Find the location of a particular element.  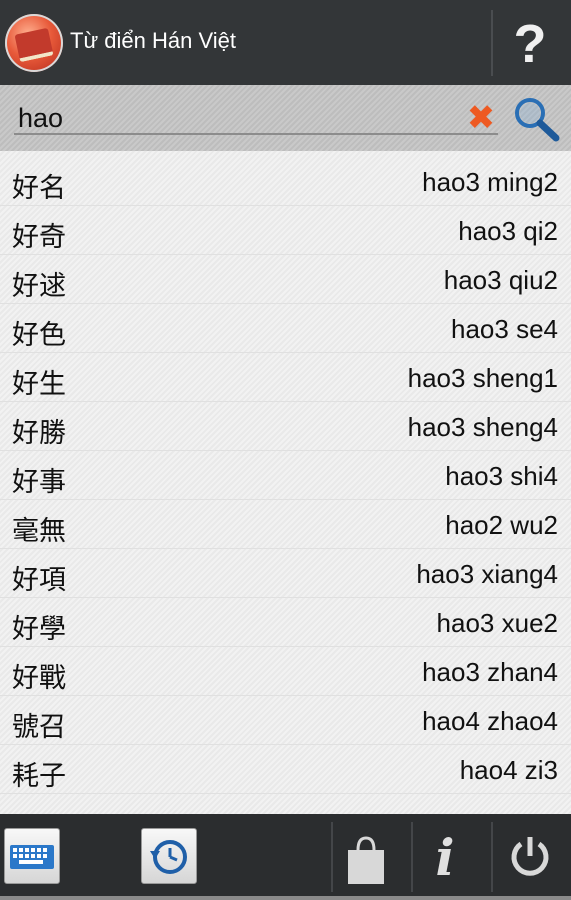

keyboard-button is located at coordinates (32, 856).